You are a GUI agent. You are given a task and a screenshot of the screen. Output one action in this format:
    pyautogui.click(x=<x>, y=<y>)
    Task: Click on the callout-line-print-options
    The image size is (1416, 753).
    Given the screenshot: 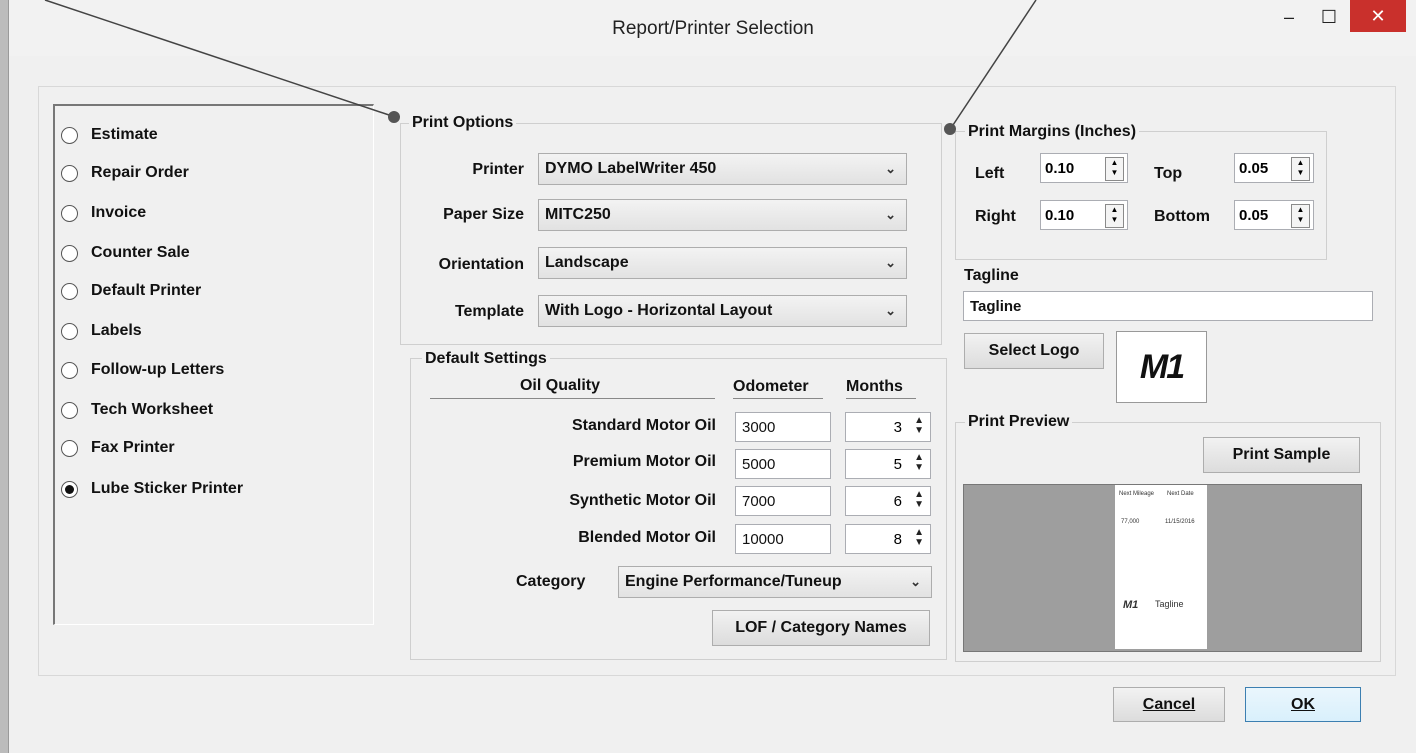 What is the action you would take?
    pyautogui.click(x=218, y=58)
    